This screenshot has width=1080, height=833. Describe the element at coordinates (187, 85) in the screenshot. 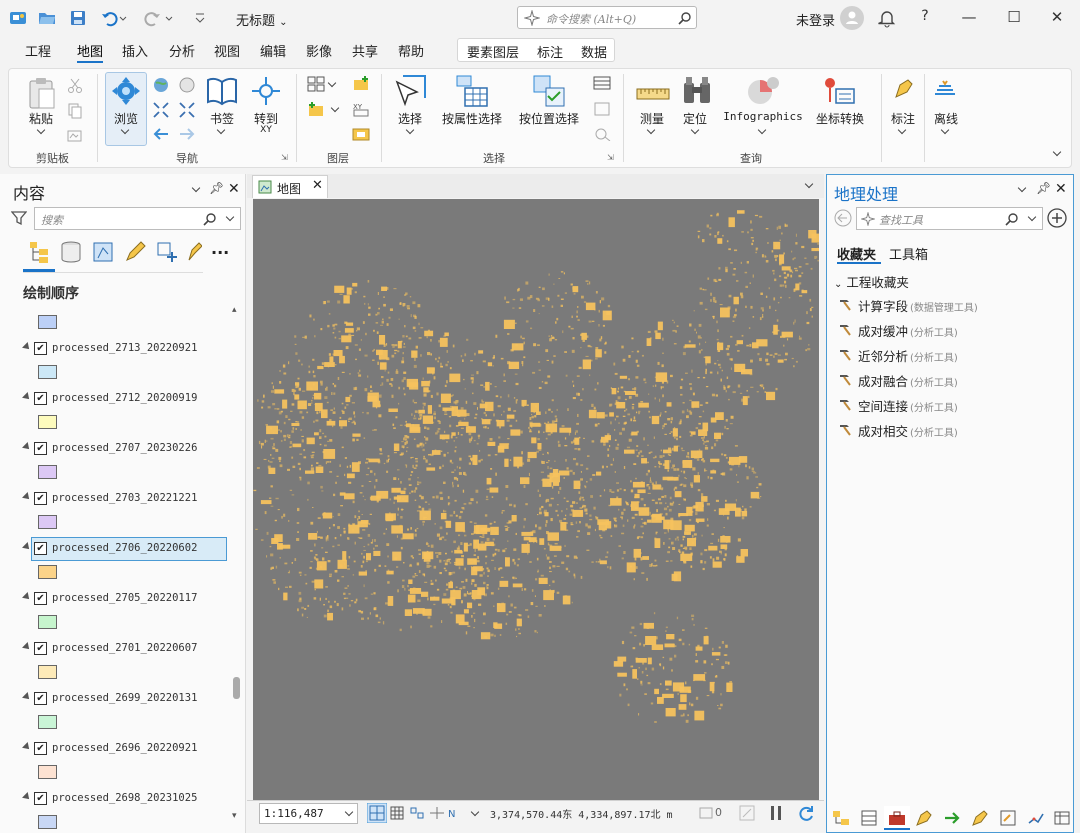

I see `fixed-zoom-icon` at that location.